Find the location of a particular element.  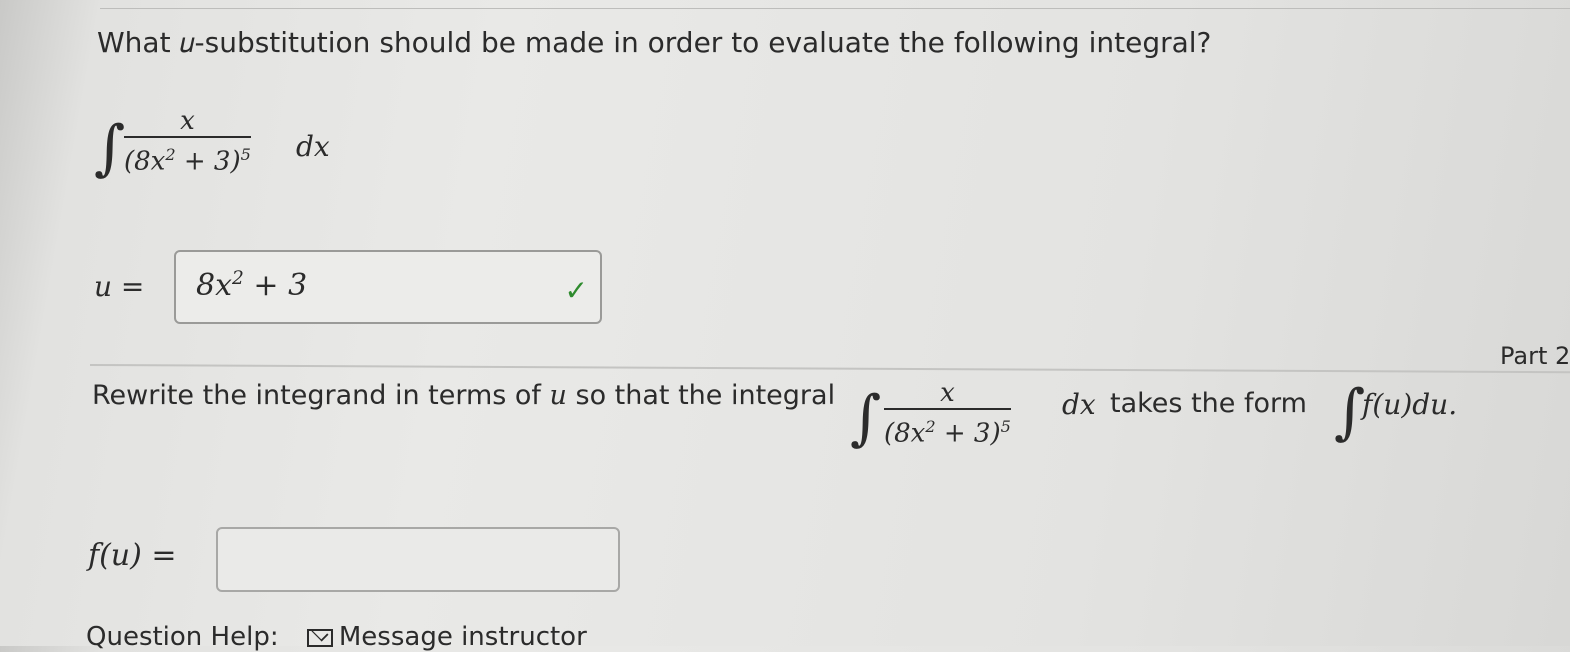

integral-differential: 𝑑𝑥 is located at coordinates (313, 146).